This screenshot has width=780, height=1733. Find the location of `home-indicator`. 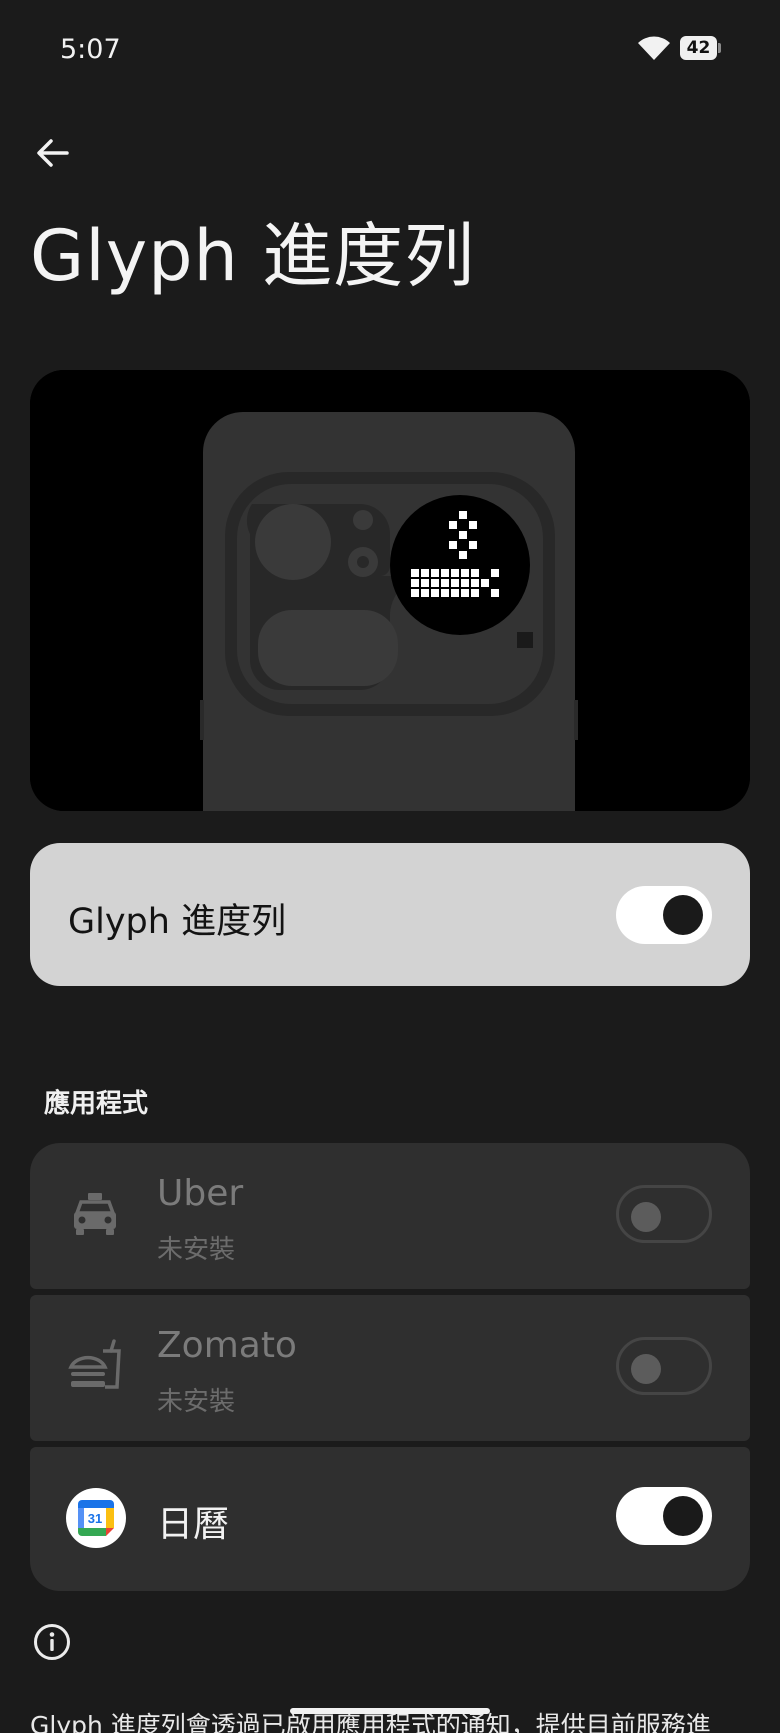

home-indicator is located at coordinates (390, 1711).